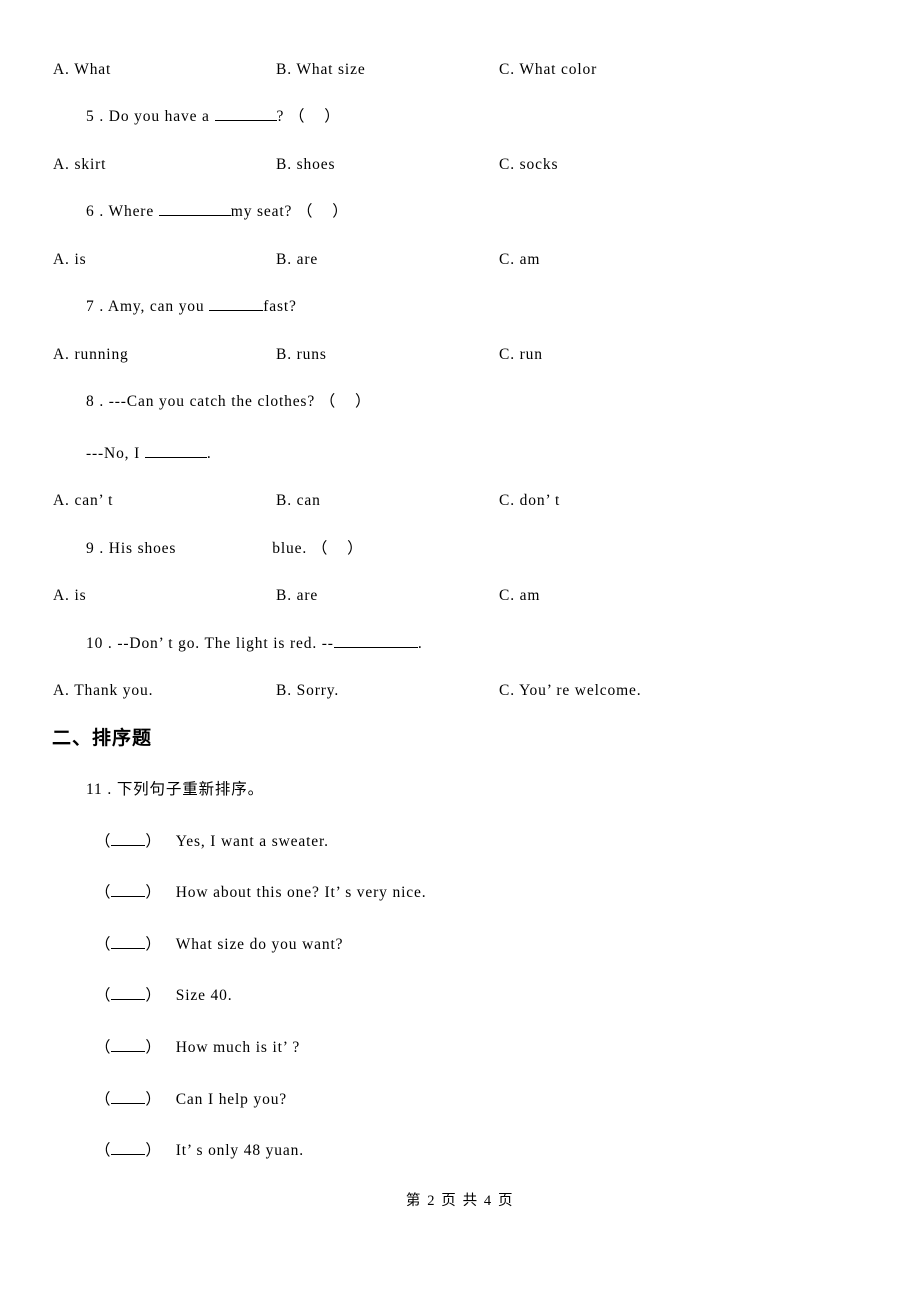 The height and width of the screenshot is (1302, 920). What do you see at coordinates (307, 691) in the screenshot?
I see `option-b-q10: B. Sorry.` at bounding box center [307, 691].